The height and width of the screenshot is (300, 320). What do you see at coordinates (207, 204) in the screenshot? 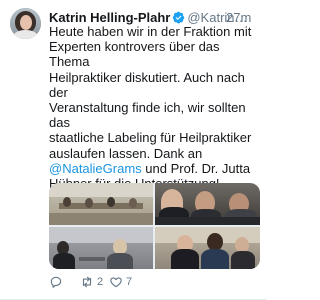
I see `photo-panel-speakers` at bounding box center [207, 204].